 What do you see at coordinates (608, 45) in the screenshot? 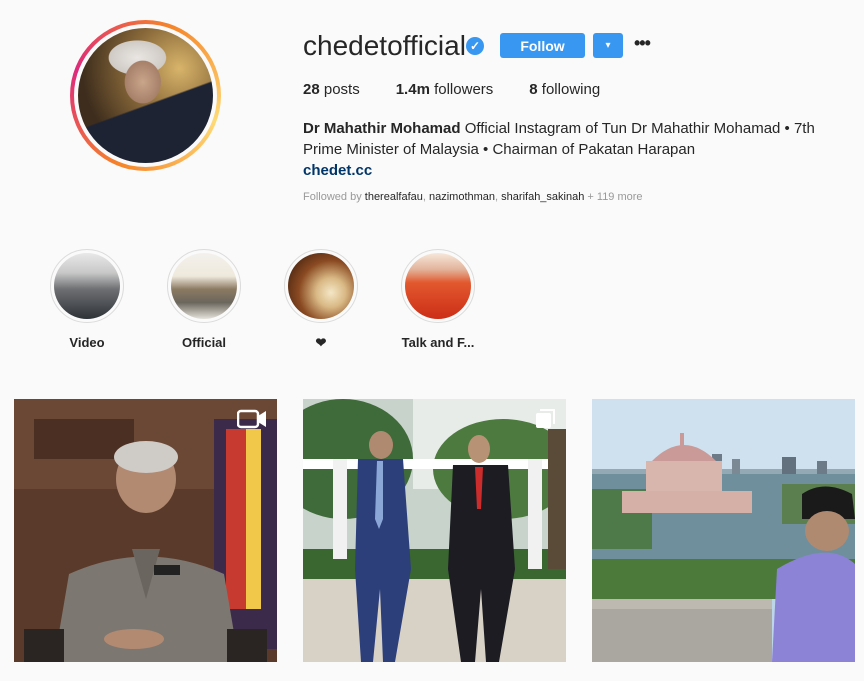
I see `suggestions-dropdown-button: ▾` at bounding box center [608, 45].